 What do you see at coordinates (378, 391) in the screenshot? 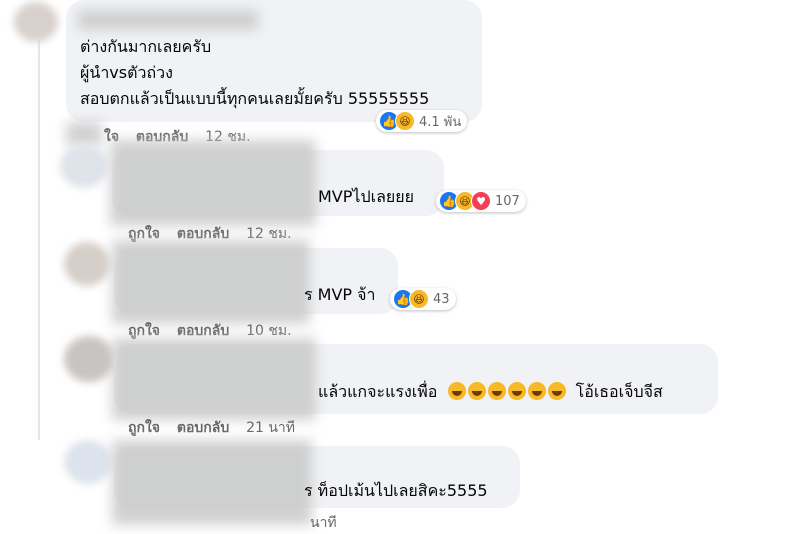
I see `comment-text-main: แล้วแกจะแรงเพื่อ` at bounding box center [378, 391].